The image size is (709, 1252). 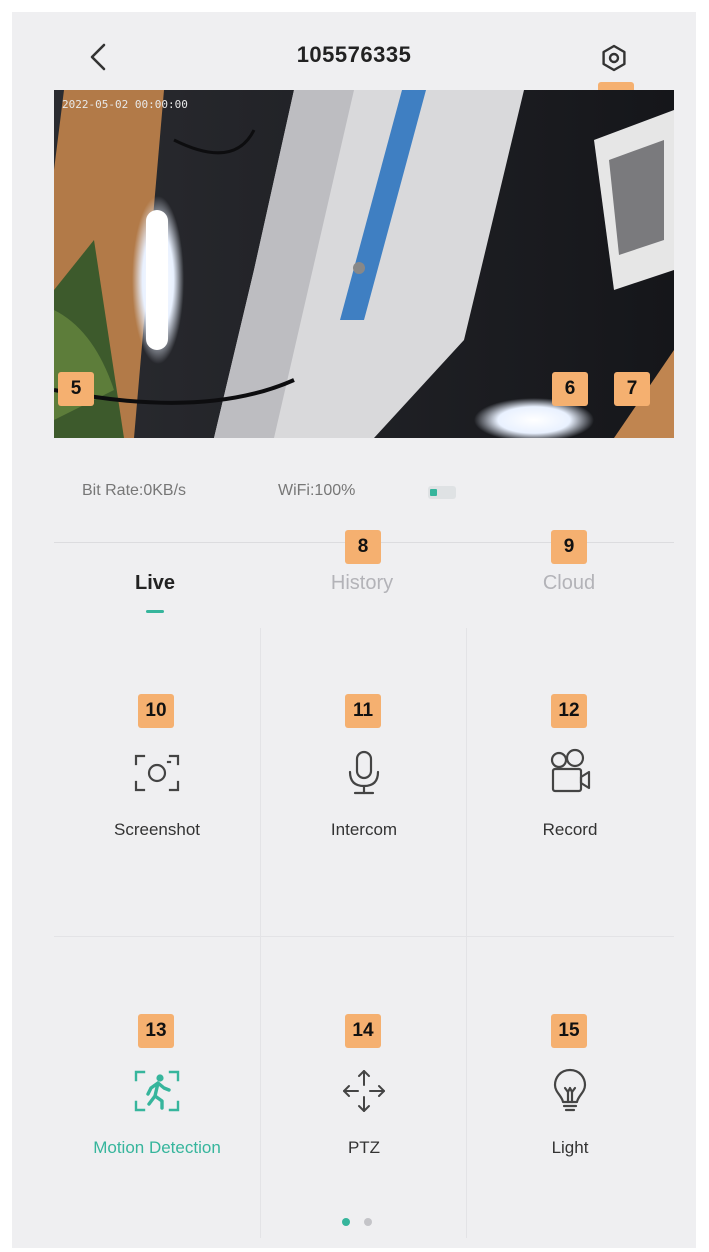 What do you see at coordinates (569, 583) in the screenshot?
I see `tab-cloud: Cloud` at bounding box center [569, 583].